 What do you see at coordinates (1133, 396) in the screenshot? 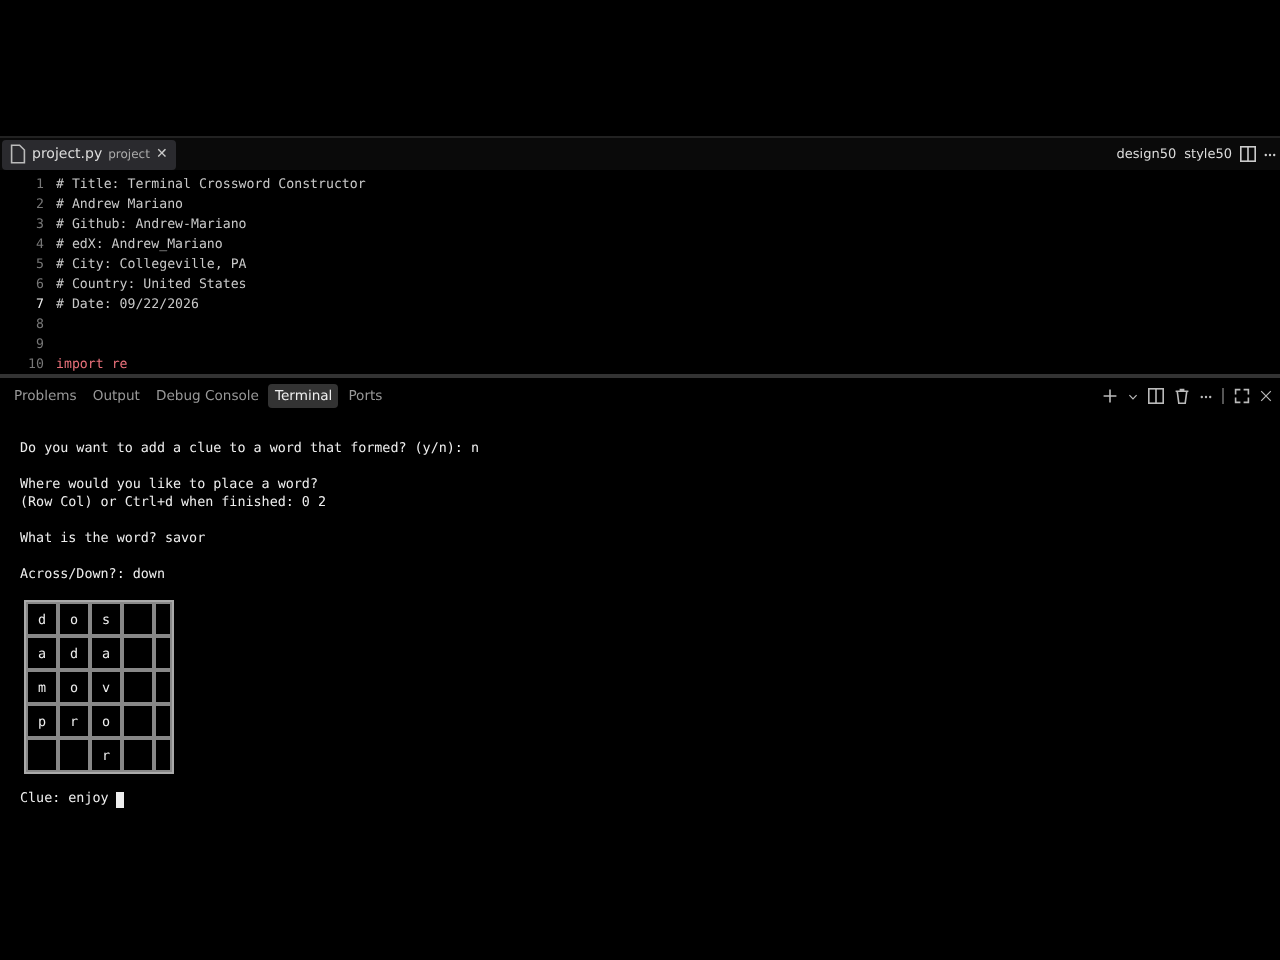
I see `caret-icon` at bounding box center [1133, 396].